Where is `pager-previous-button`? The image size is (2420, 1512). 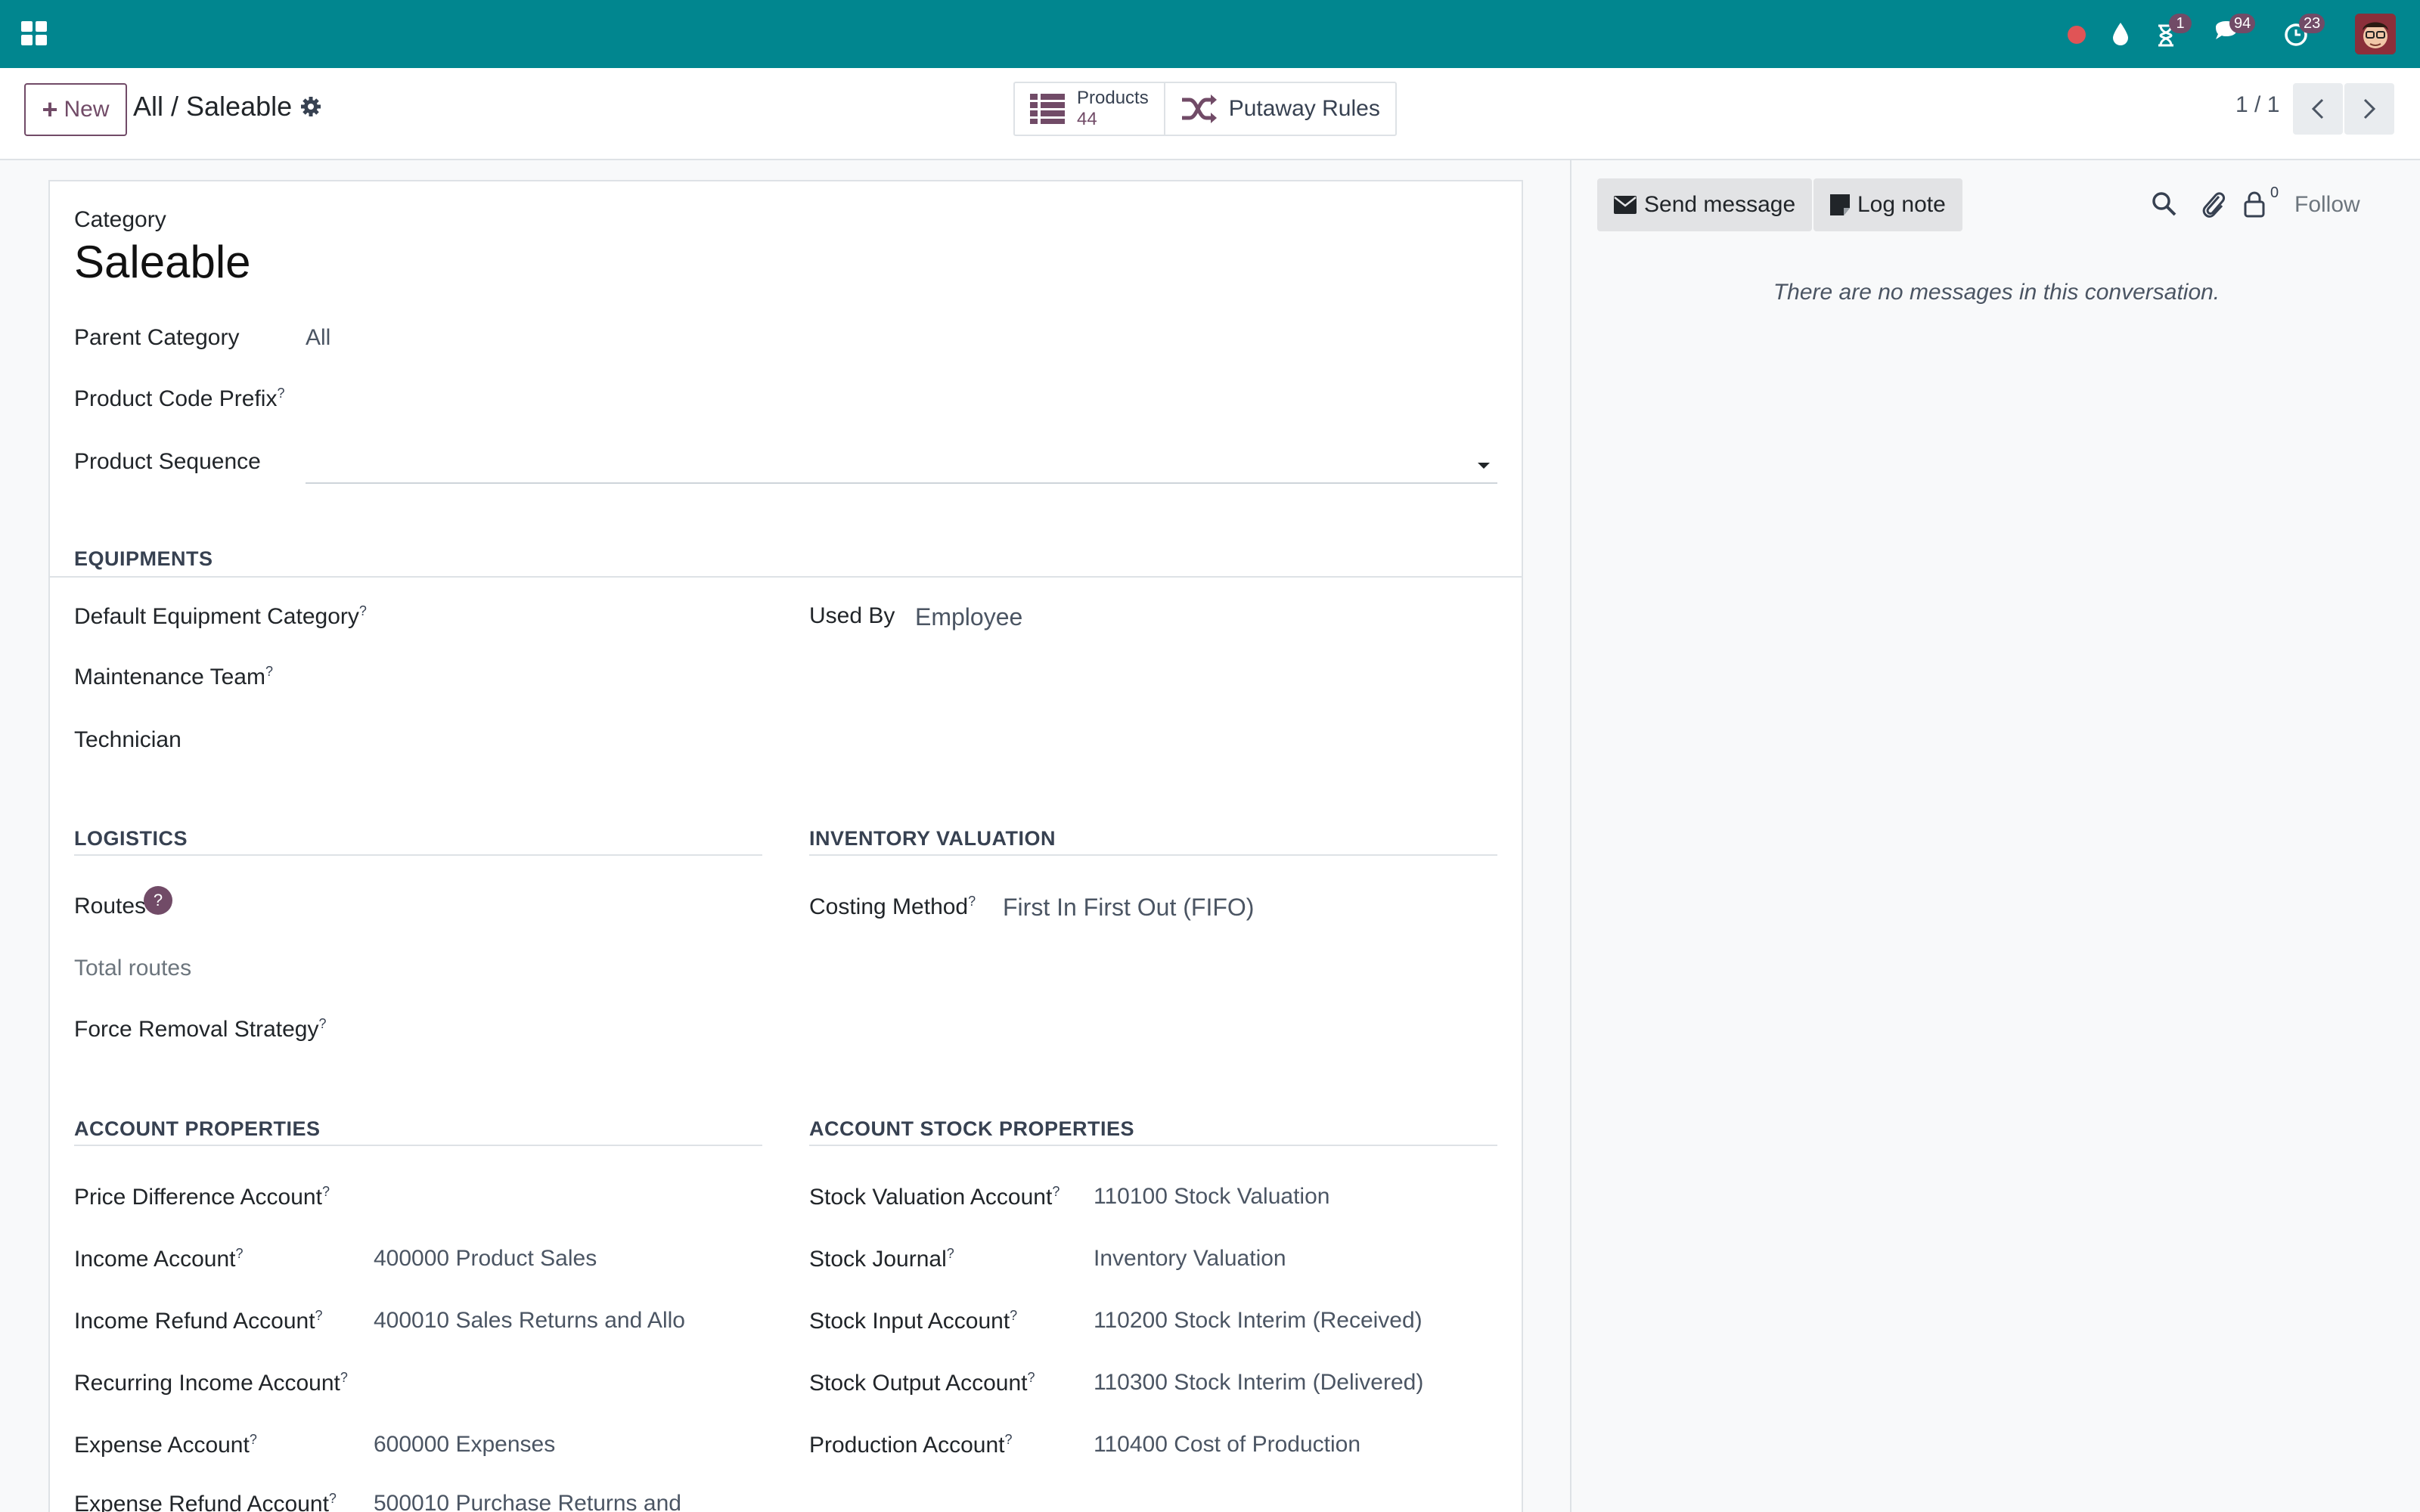 pager-previous-button is located at coordinates (2318, 109).